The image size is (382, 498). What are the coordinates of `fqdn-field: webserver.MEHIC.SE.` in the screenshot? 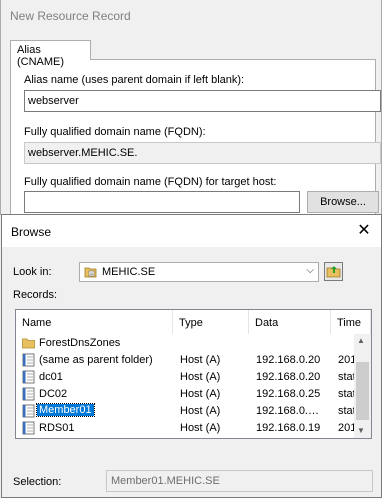 It's located at (202, 153).